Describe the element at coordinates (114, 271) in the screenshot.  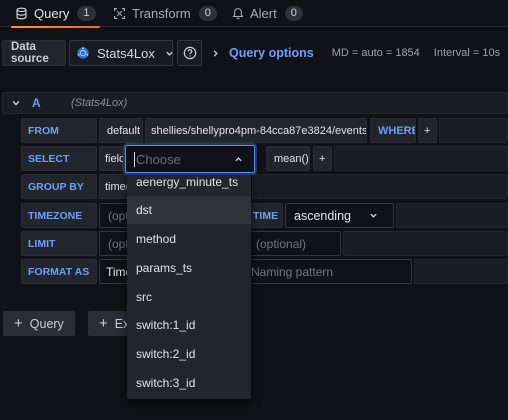
I see `format-as-select: Time` at that location.